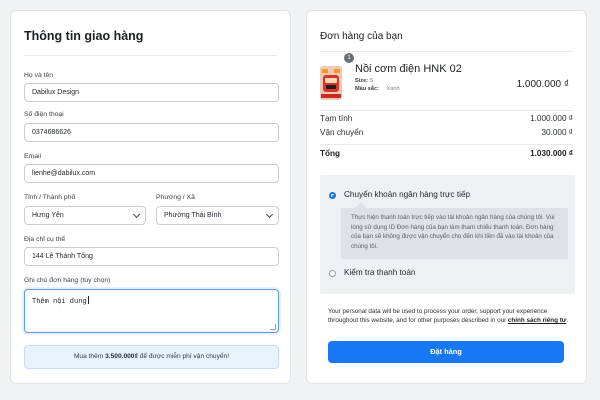  Describe the element at coordinates (551, 118) in the screenshot. I see `subtotal-value: 1.000.000 ₫` at that location.